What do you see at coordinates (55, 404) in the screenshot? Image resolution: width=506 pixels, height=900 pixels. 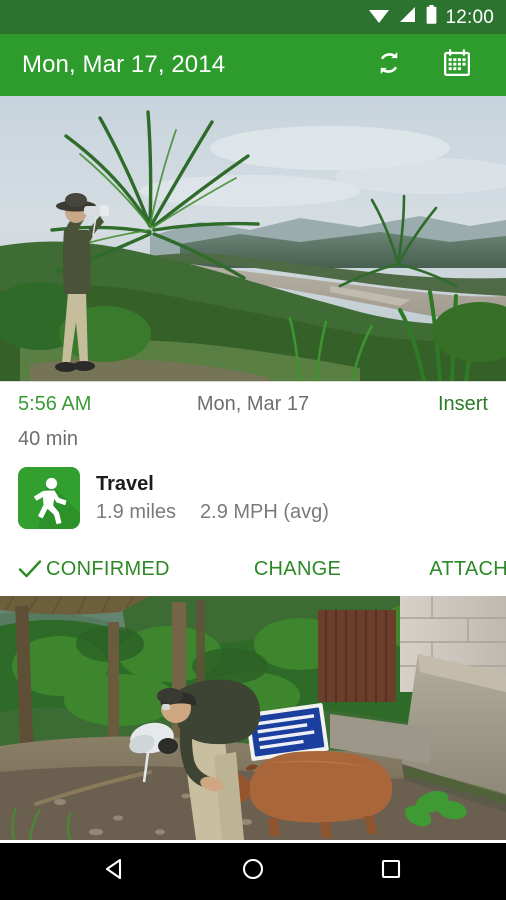 I see `entry-time: 5:56 AM` at bounding box center [55, 404].